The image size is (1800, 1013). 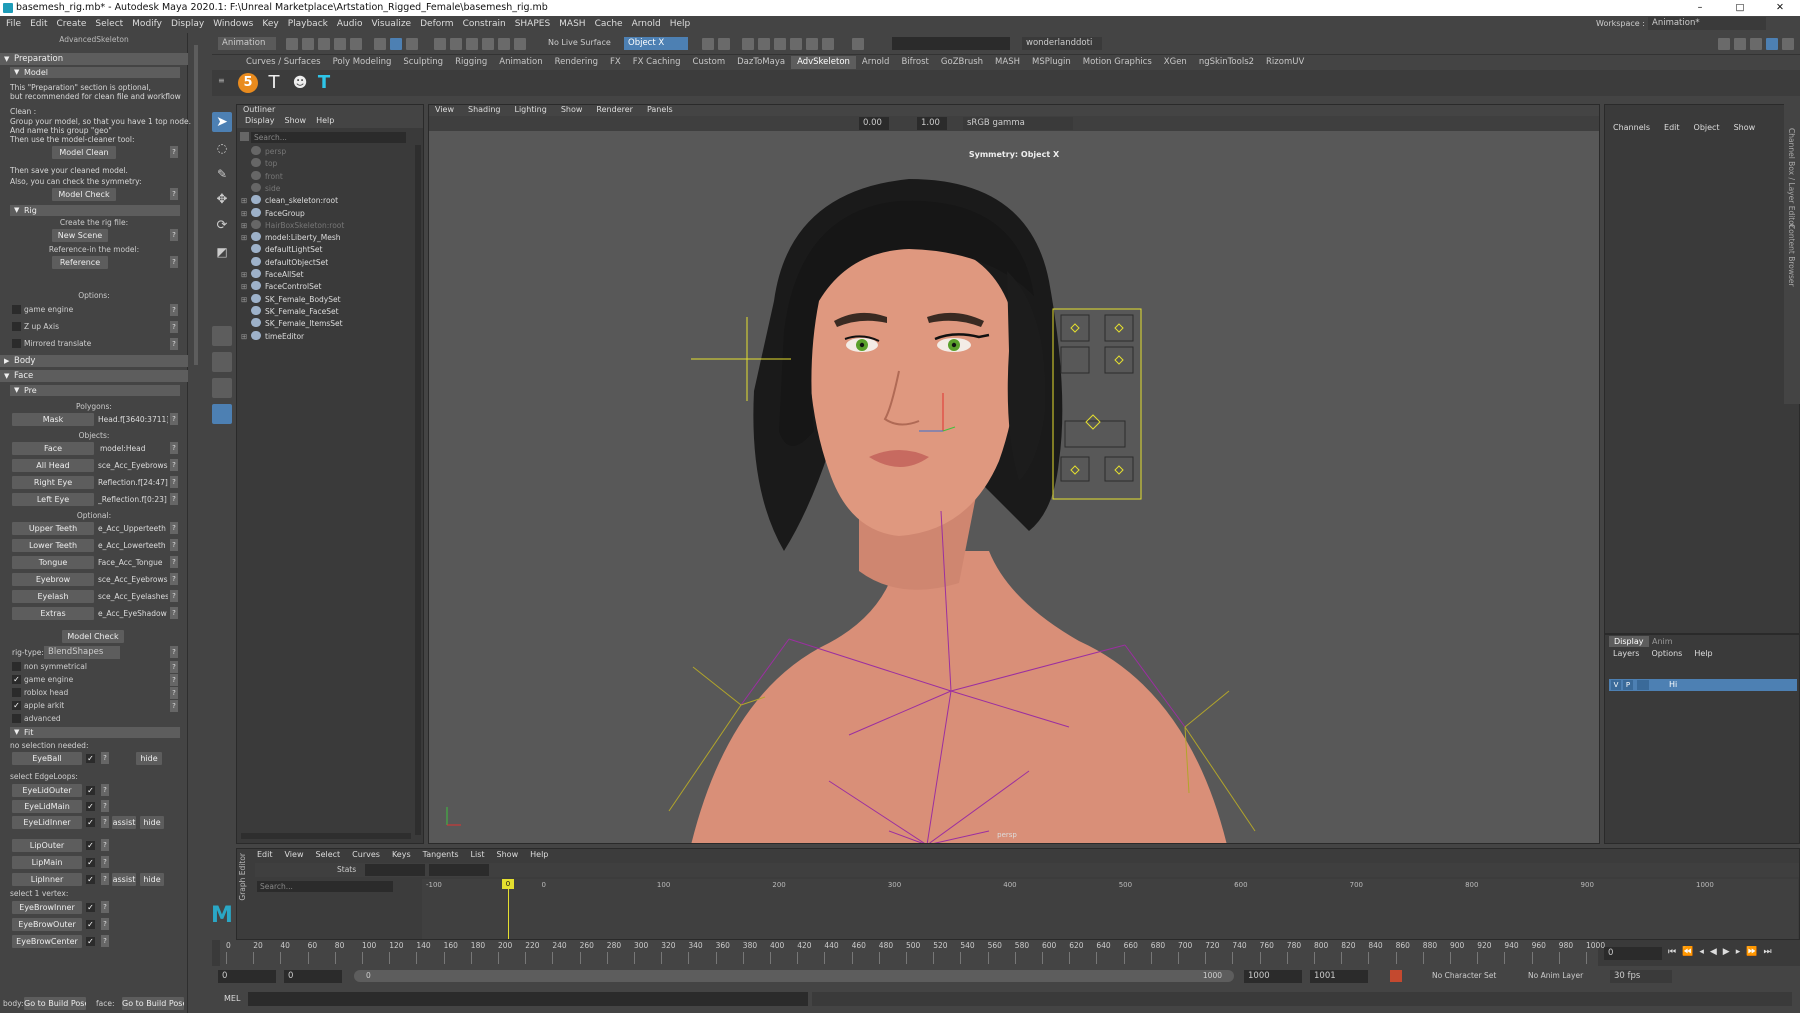 I want to click on outliner-menu-display: Display, so click(x=260, y=122).